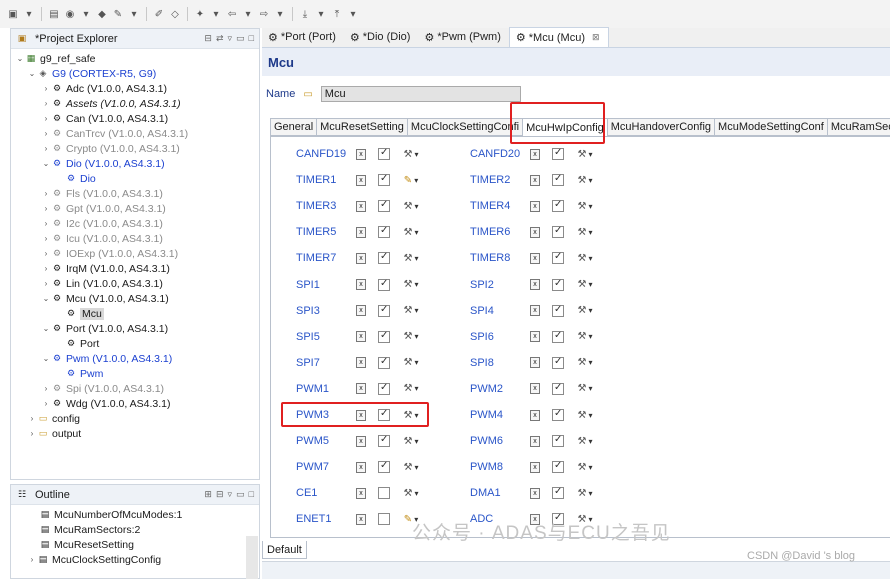 This screenshot has width=890, height=579. I want to click on generate-icon: ◇, so click(175, 14).